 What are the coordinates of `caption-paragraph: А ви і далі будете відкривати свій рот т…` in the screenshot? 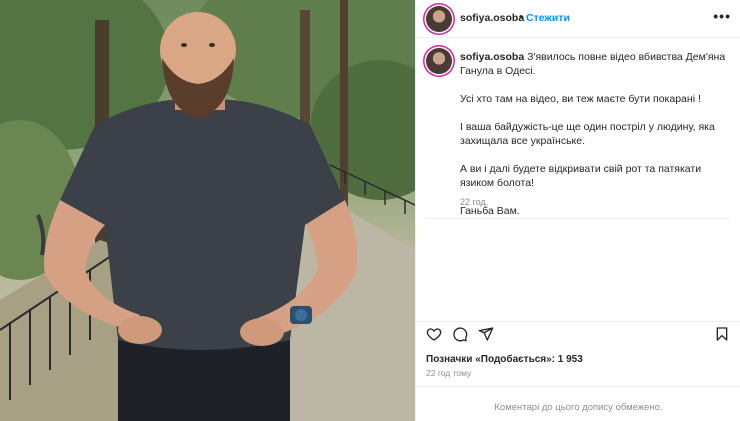 It's located at (581, 176).